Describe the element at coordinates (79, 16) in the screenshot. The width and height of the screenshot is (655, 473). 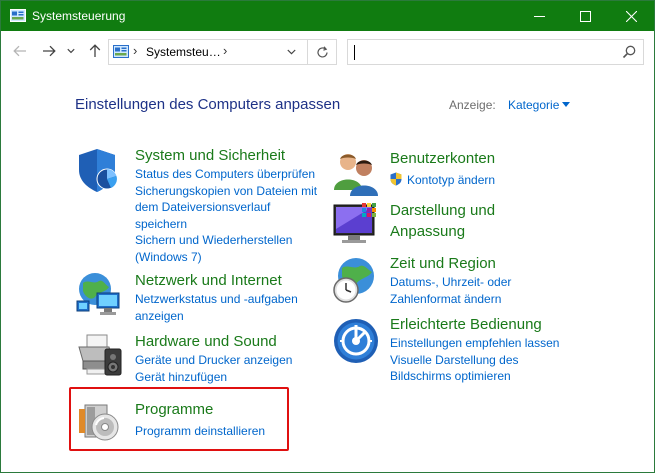
I see `window-title: Systemsteuerung` at that location.